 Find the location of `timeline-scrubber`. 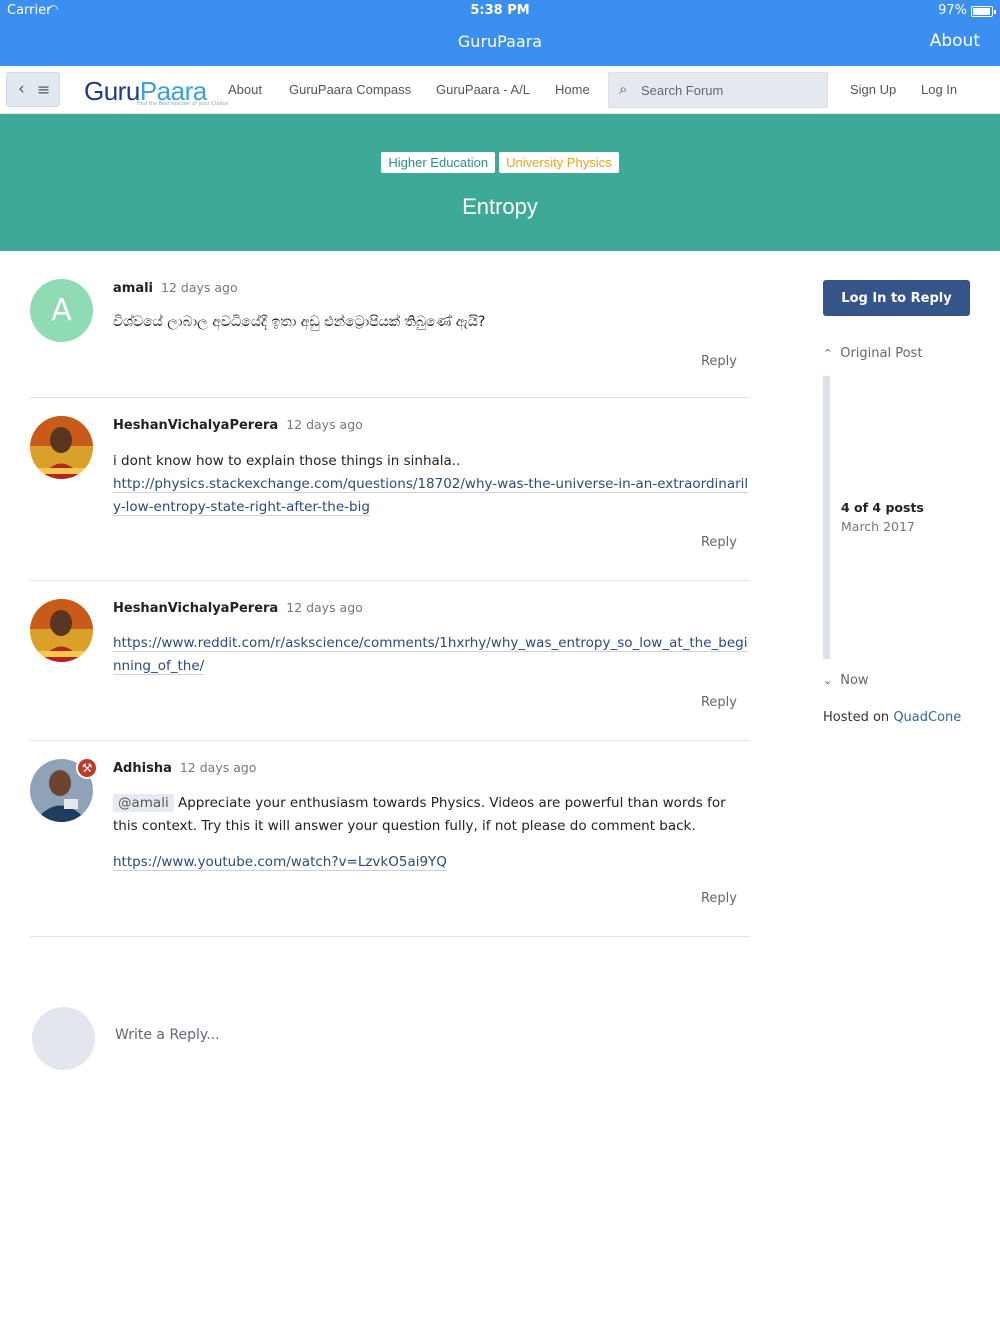

timeline-scrubber is located at coordinates (826, 517).